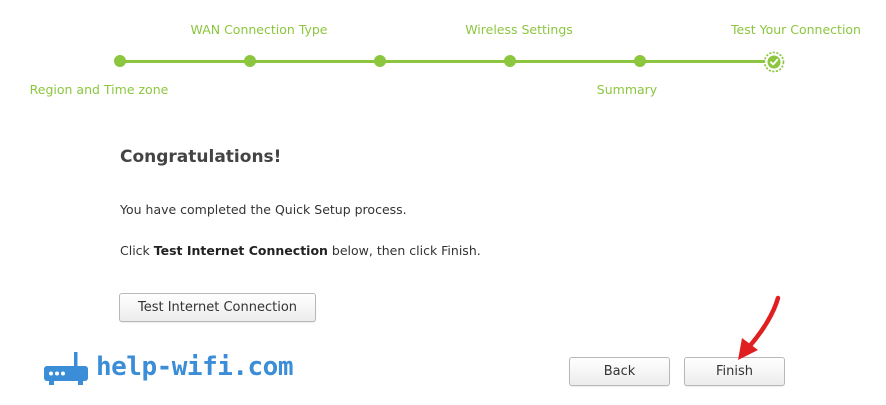 Image resolution: width=886 pixels, height=405 pixels. Describe the element at coordinates (259, 29) in the screenshot. I see `step-label-wan: WAN Connection Type` at that location.